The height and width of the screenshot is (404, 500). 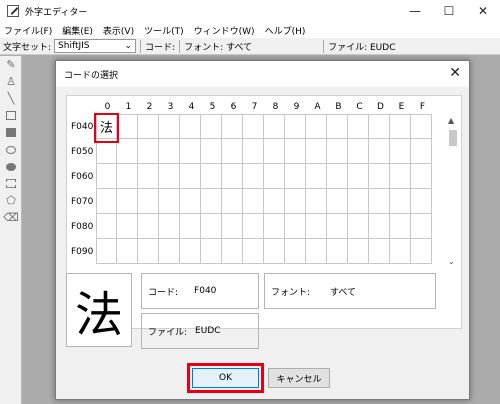 I want to click on maximize-button: ☐, so click(x=449, y=11).